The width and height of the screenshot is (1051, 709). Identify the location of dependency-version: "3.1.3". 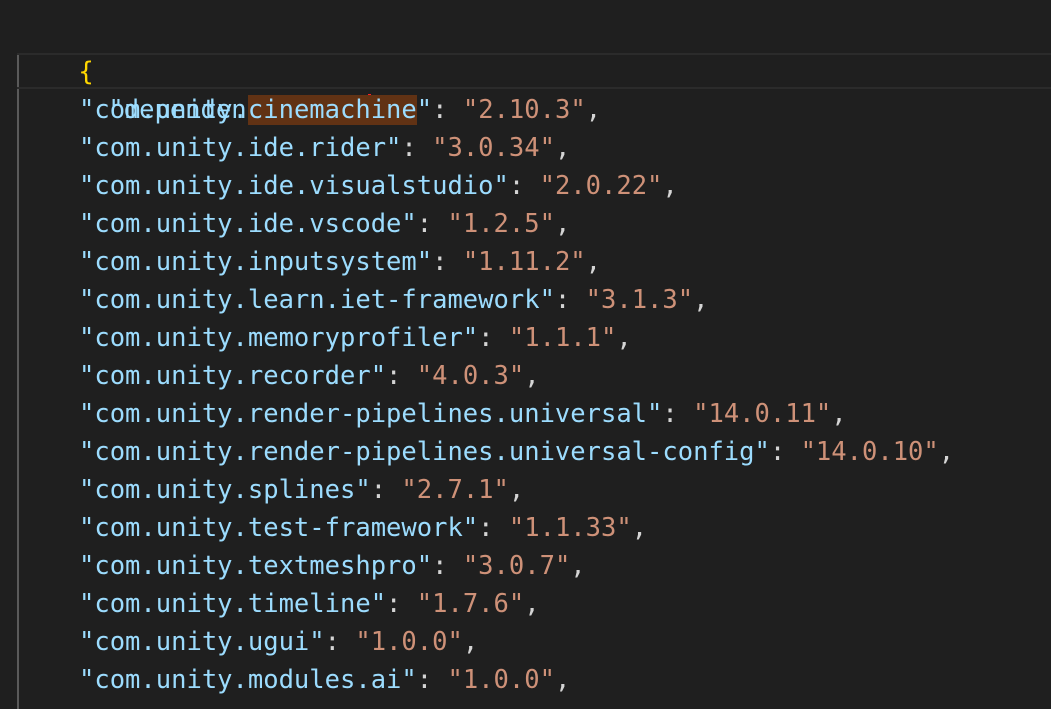
(639, 300).